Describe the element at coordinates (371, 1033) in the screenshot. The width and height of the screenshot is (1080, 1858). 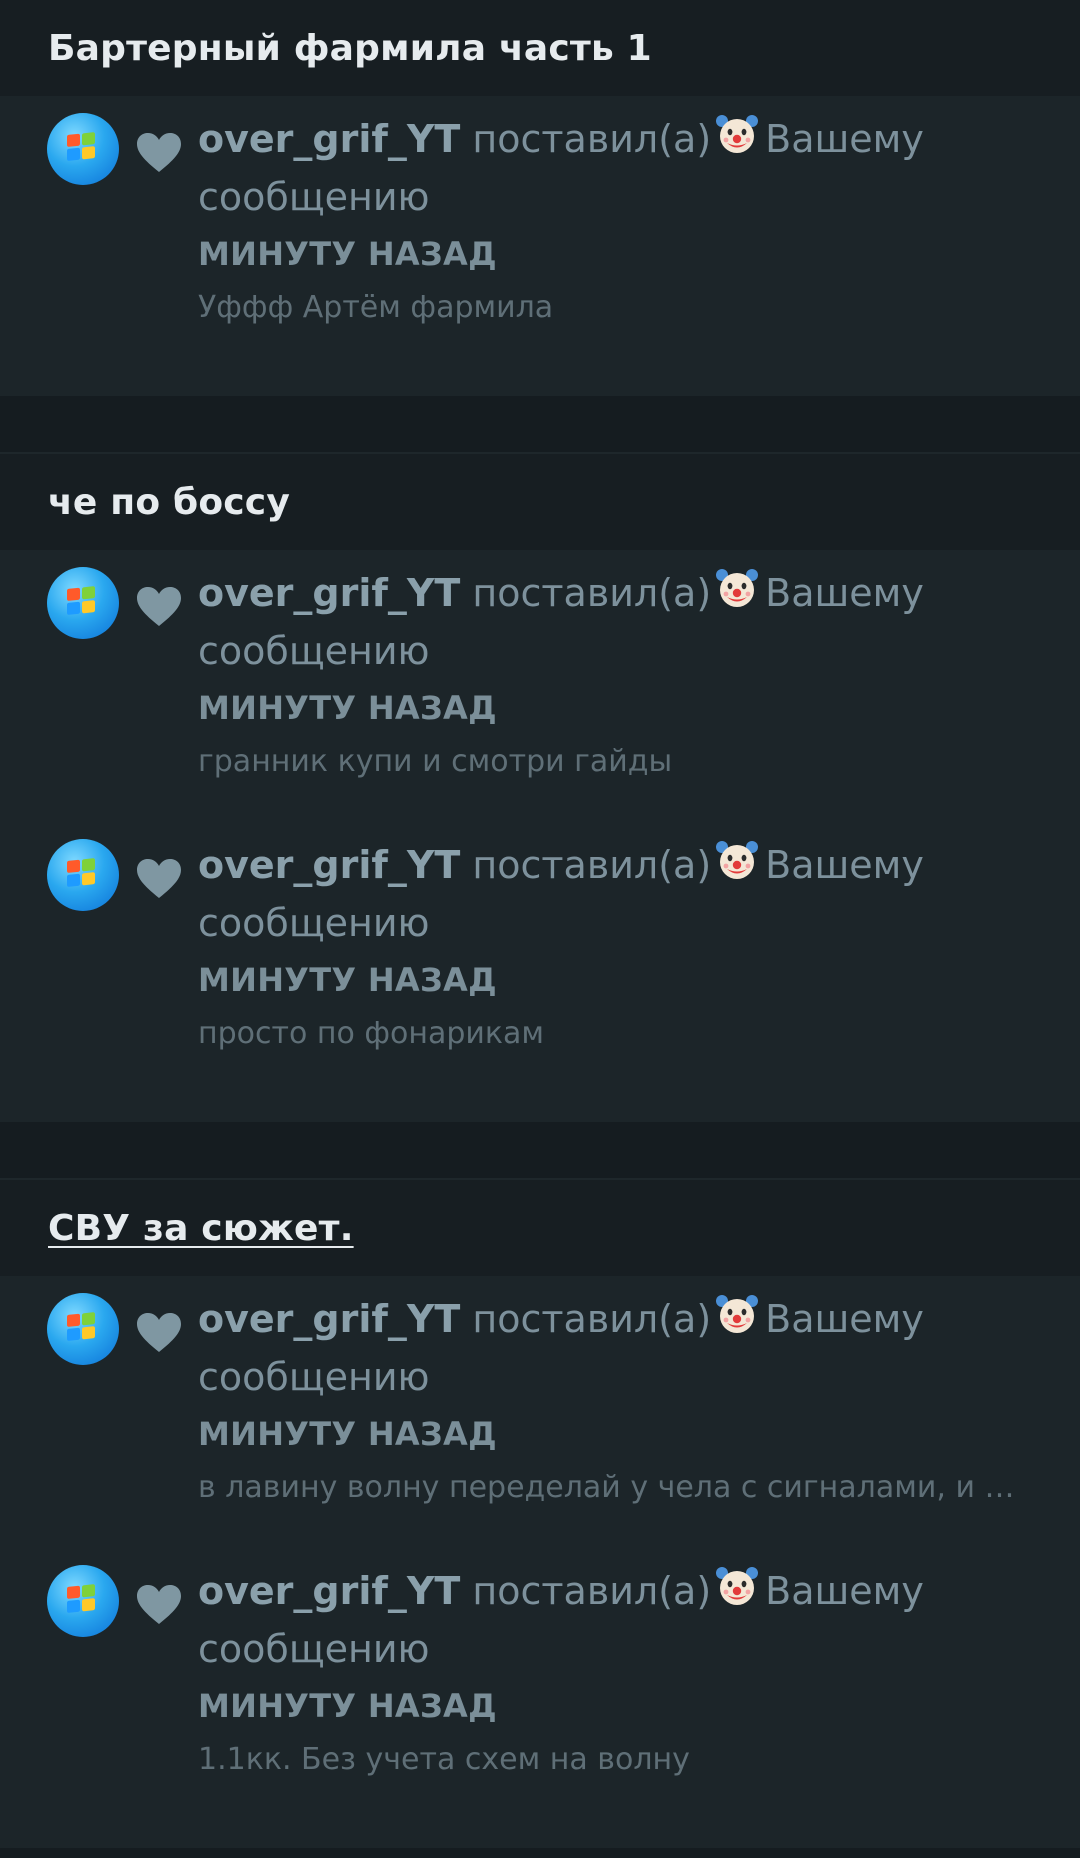
I see `message-snippet: просто по фонарикам` at that location.